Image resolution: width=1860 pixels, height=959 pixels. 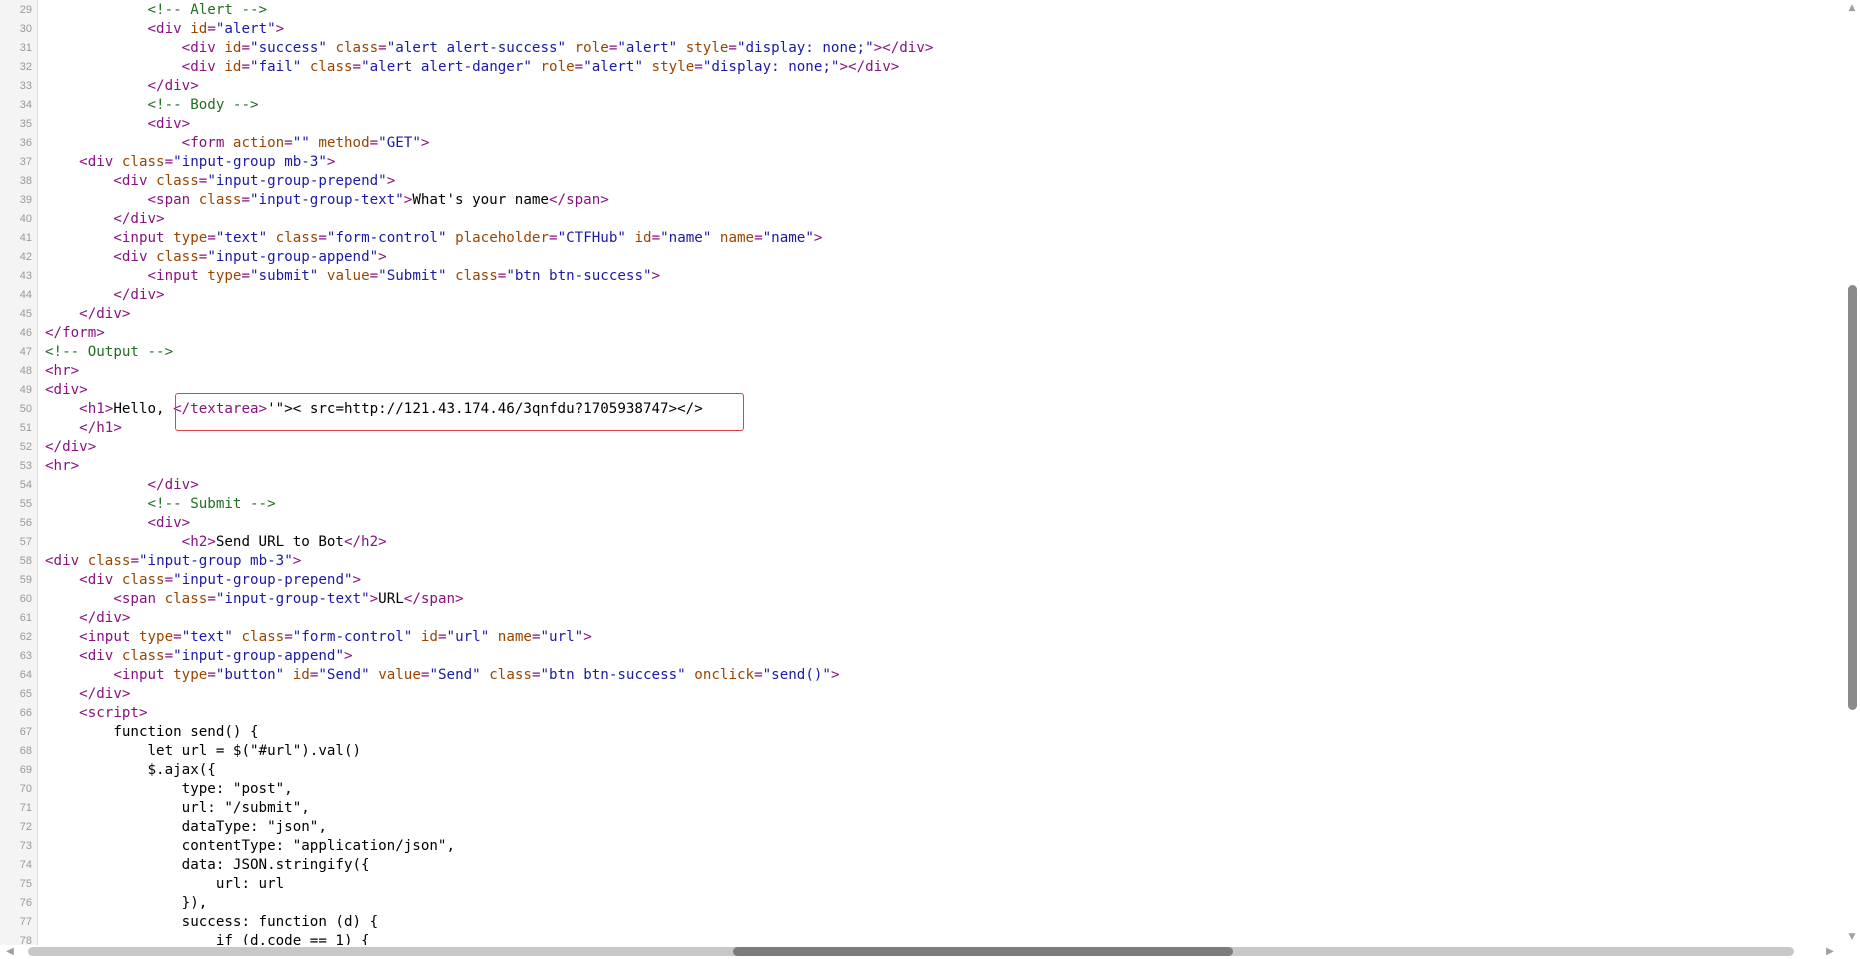 I want to click on horizontal-scroll-thumb, so click(x=983, y=951).